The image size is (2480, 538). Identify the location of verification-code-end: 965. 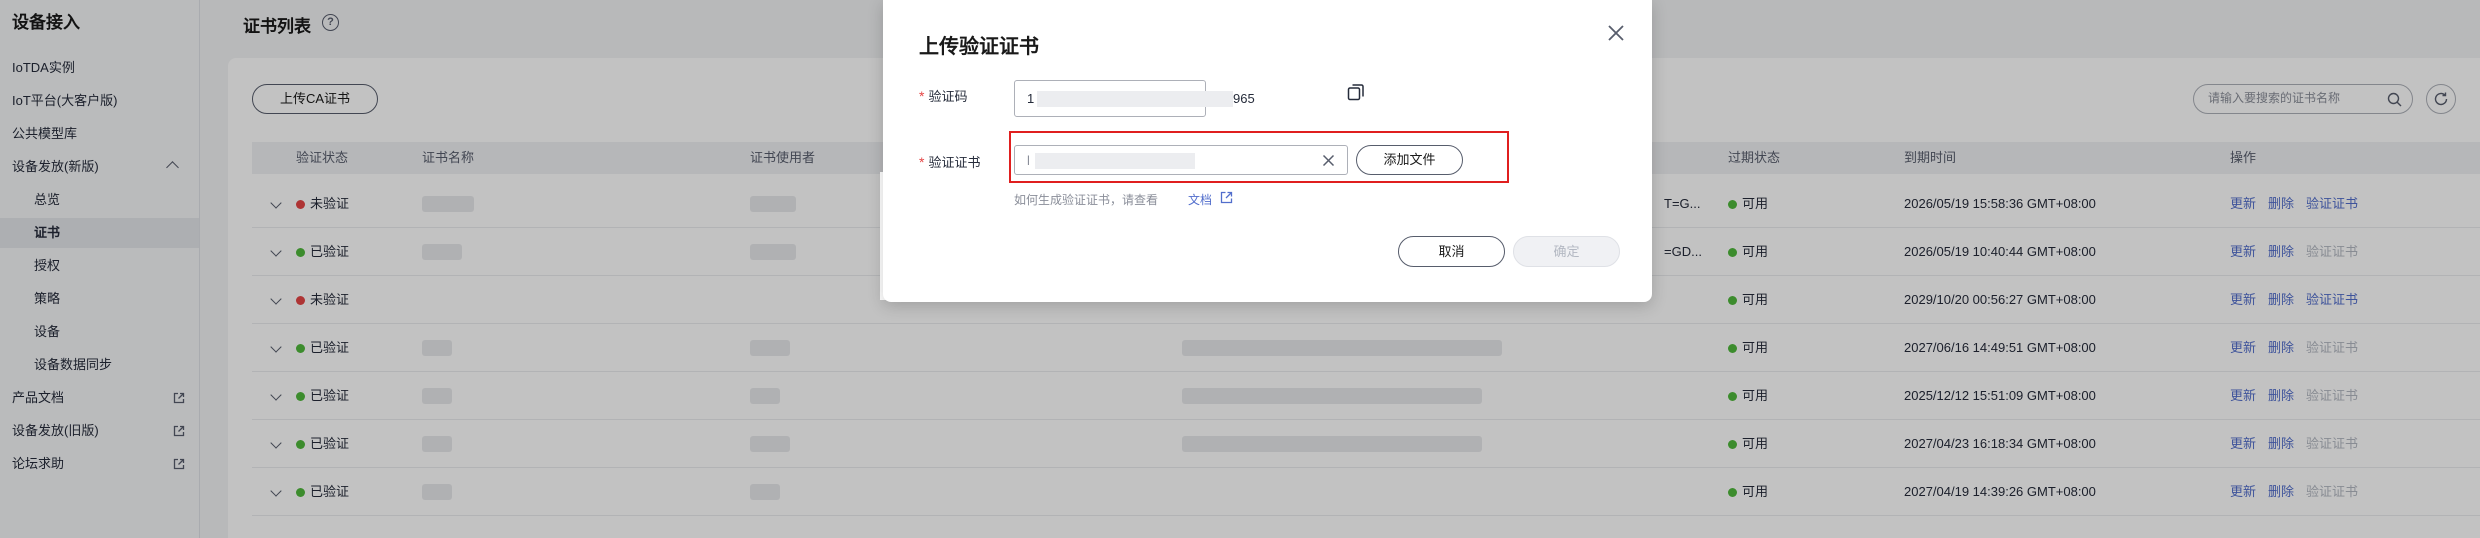
(1244, 98).